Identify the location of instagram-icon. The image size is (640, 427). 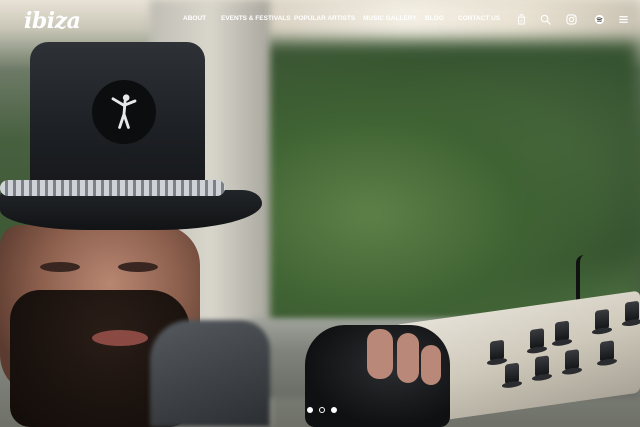
(571, 19).